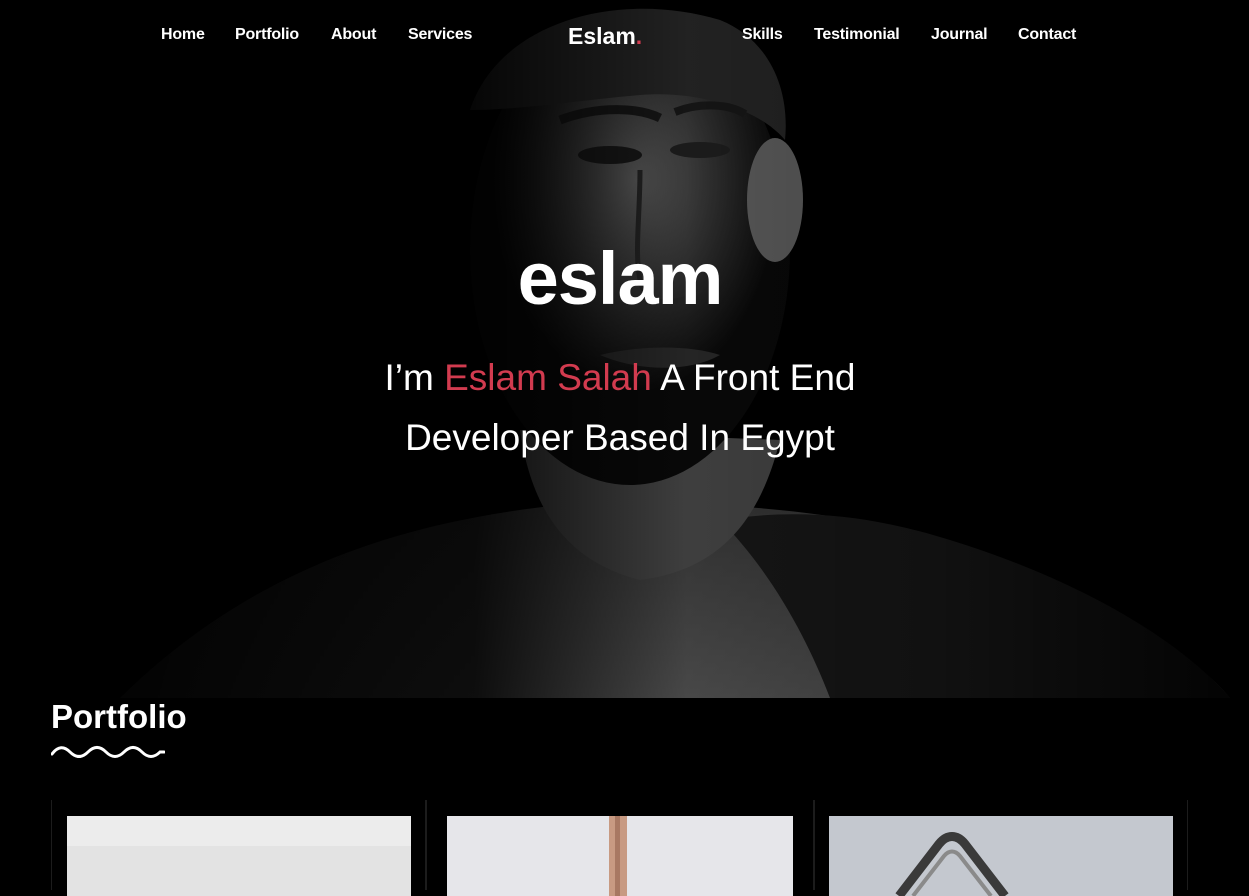 The width and height of the screenshot is (1249, 896). I want to click on nav-link-about: About, so click(353, 35).